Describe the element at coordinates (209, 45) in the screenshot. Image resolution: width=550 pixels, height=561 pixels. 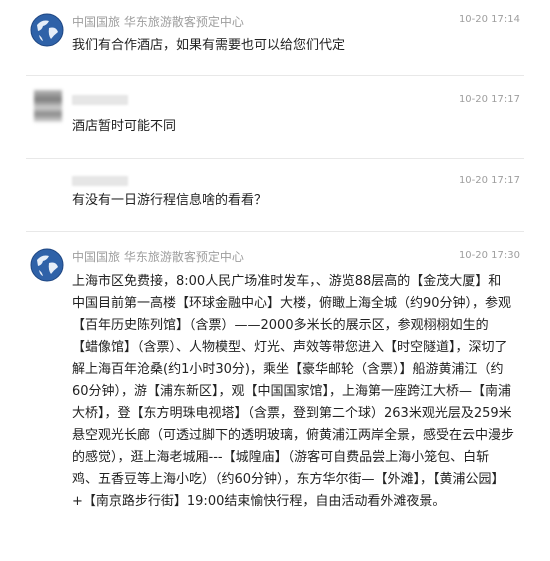
I see `message-text: 我们有合作酒店，如果有需要也可以给您们代定` at that location.